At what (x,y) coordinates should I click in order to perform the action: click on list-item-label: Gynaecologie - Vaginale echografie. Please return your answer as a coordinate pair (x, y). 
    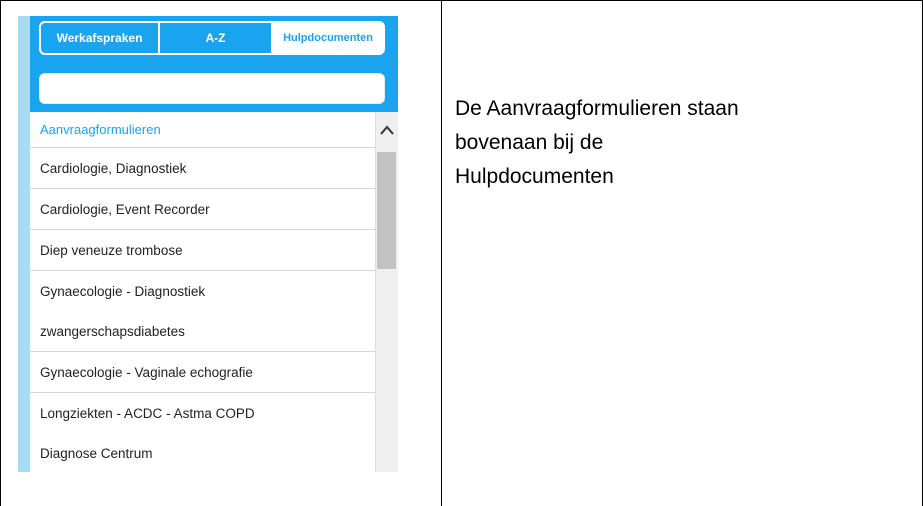
    Looking at the image, I should click on (146, 372).